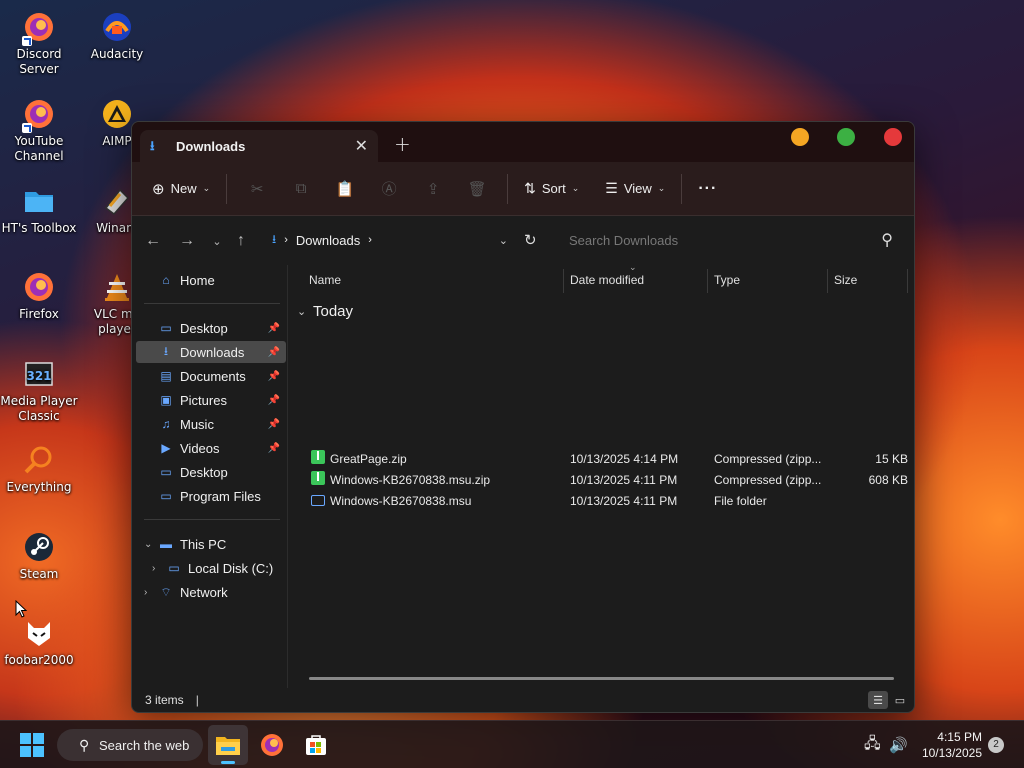  Describe the element at coordinates (727, 280) in the screenshot. I see `column-header-type: Type` at that location.